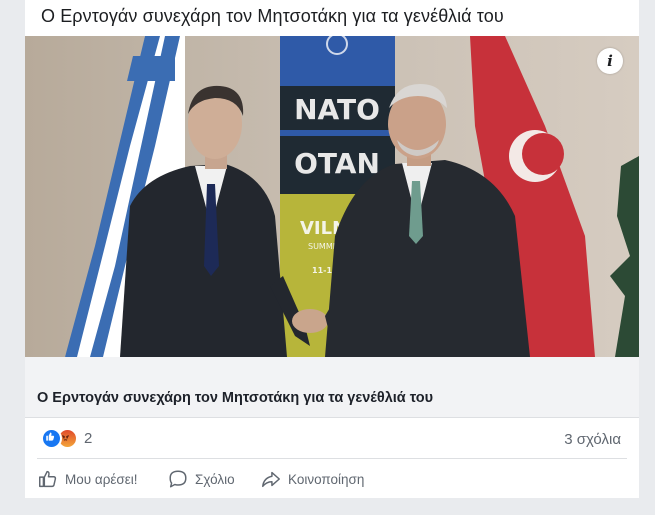 This screenshot has width=655, height=515. Describe the element at coordinates (310, 321) in the screenshot. I see `handshake` at that location.